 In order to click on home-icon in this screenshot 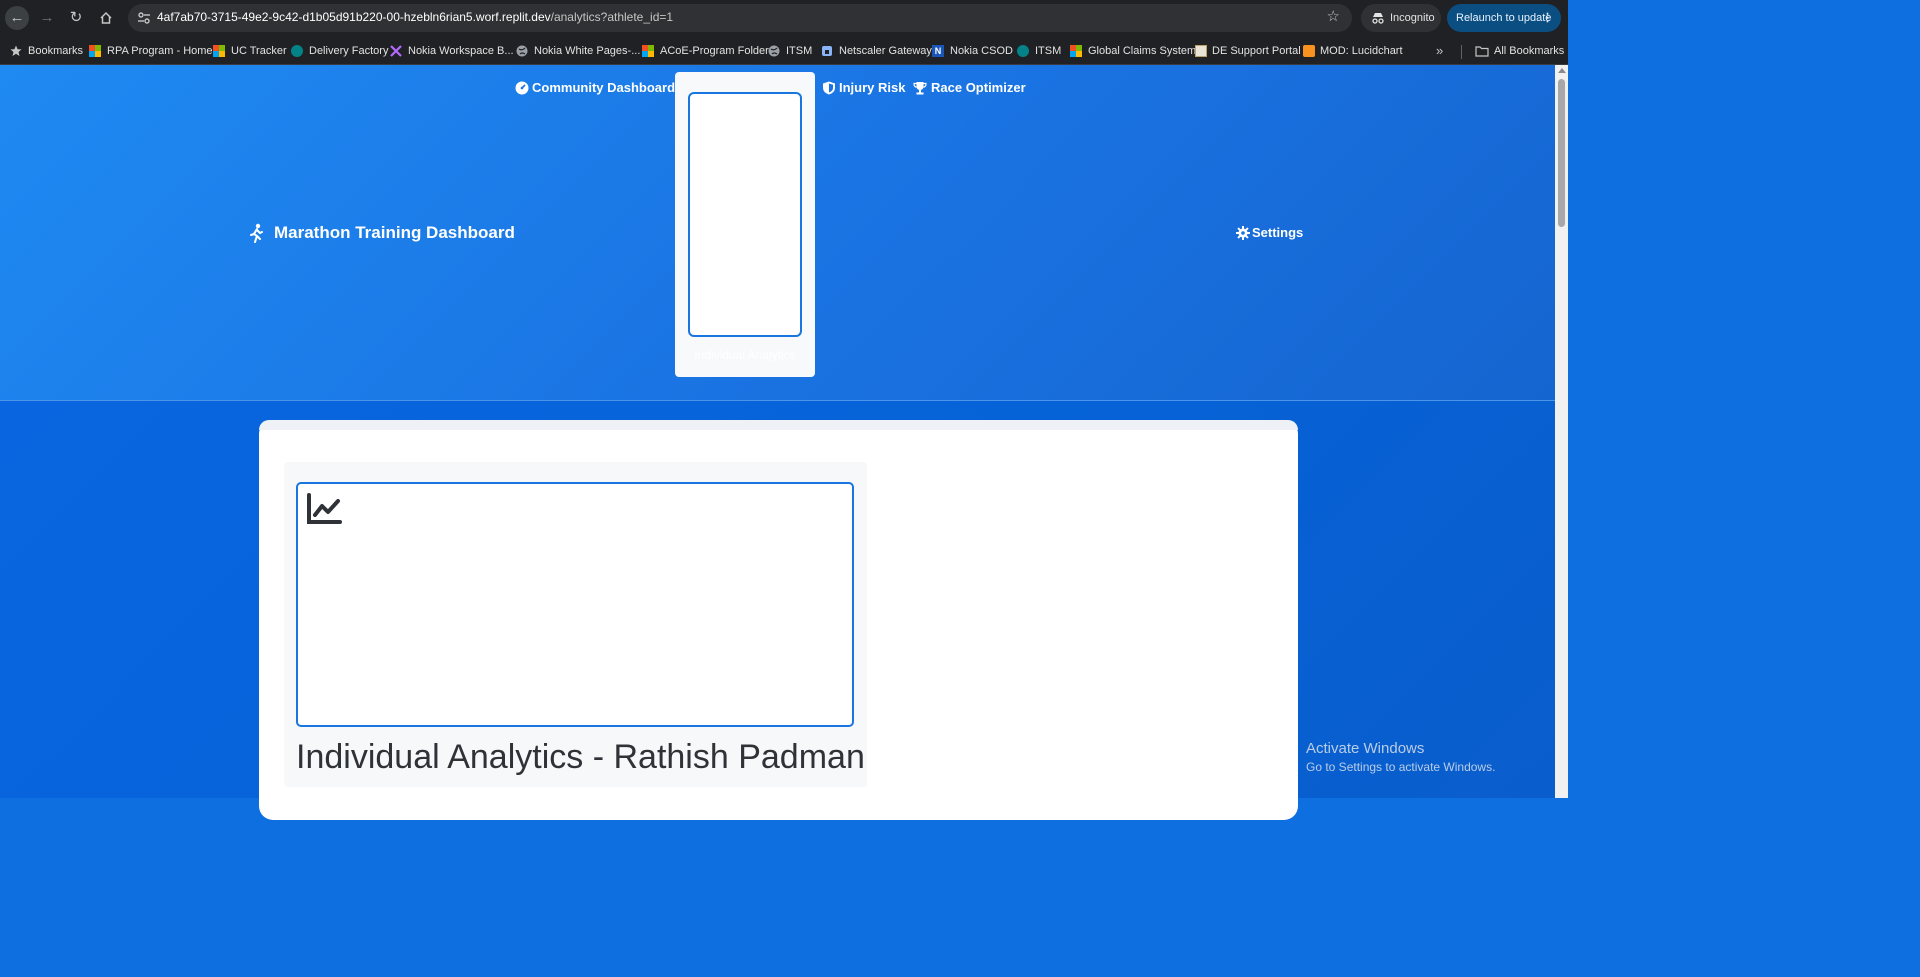, I will do `click(106, 17)`.